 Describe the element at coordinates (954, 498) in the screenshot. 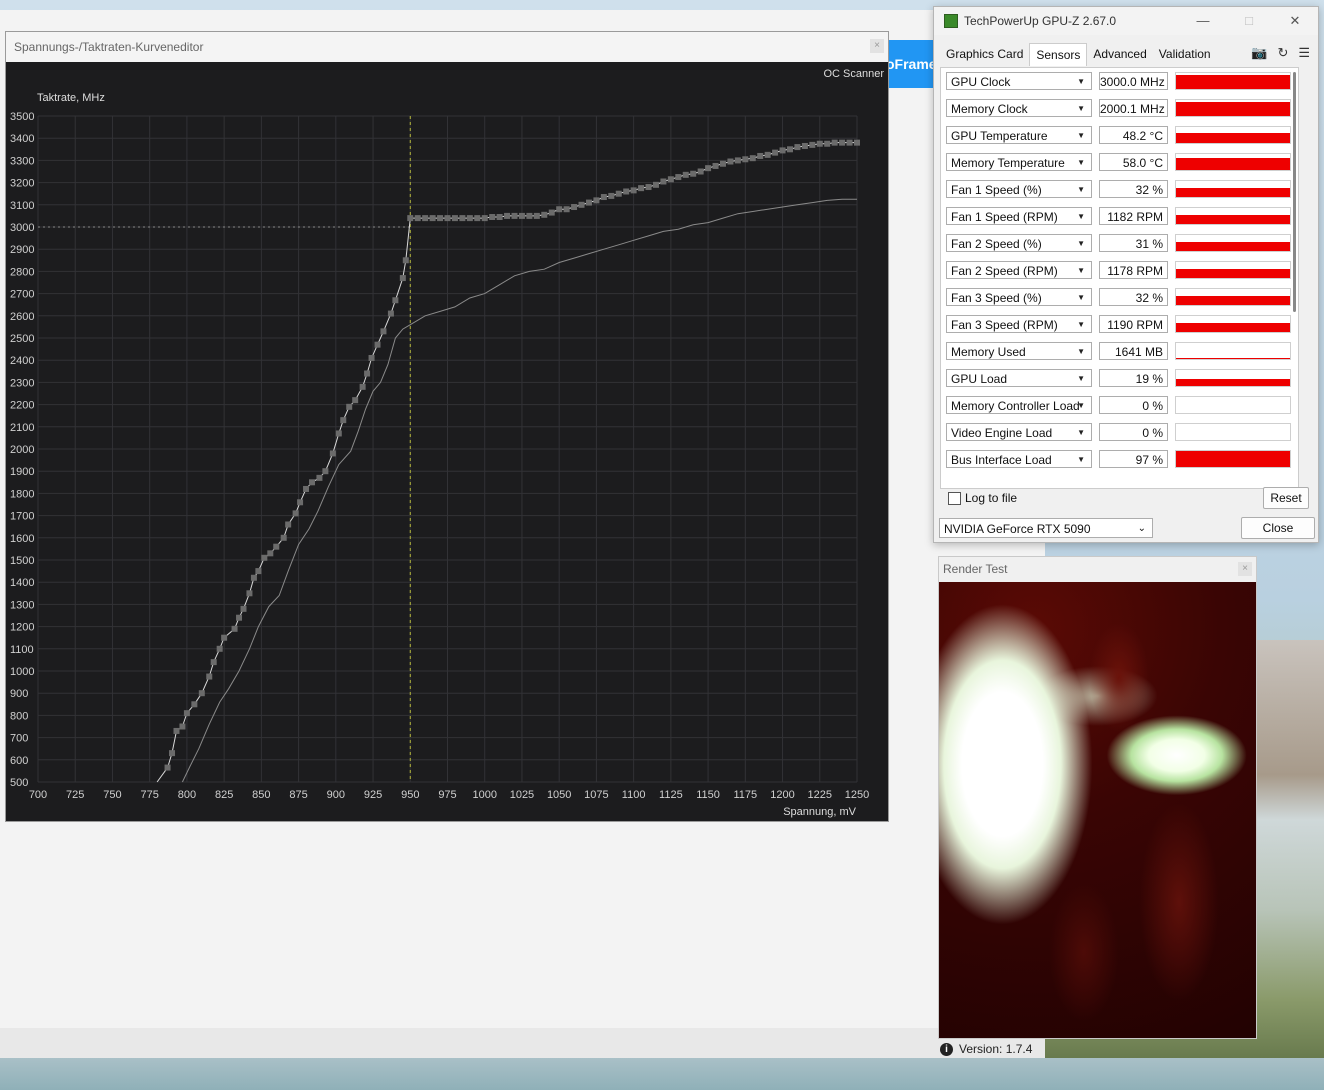

I see `log-to-file-checkbox` at that location.